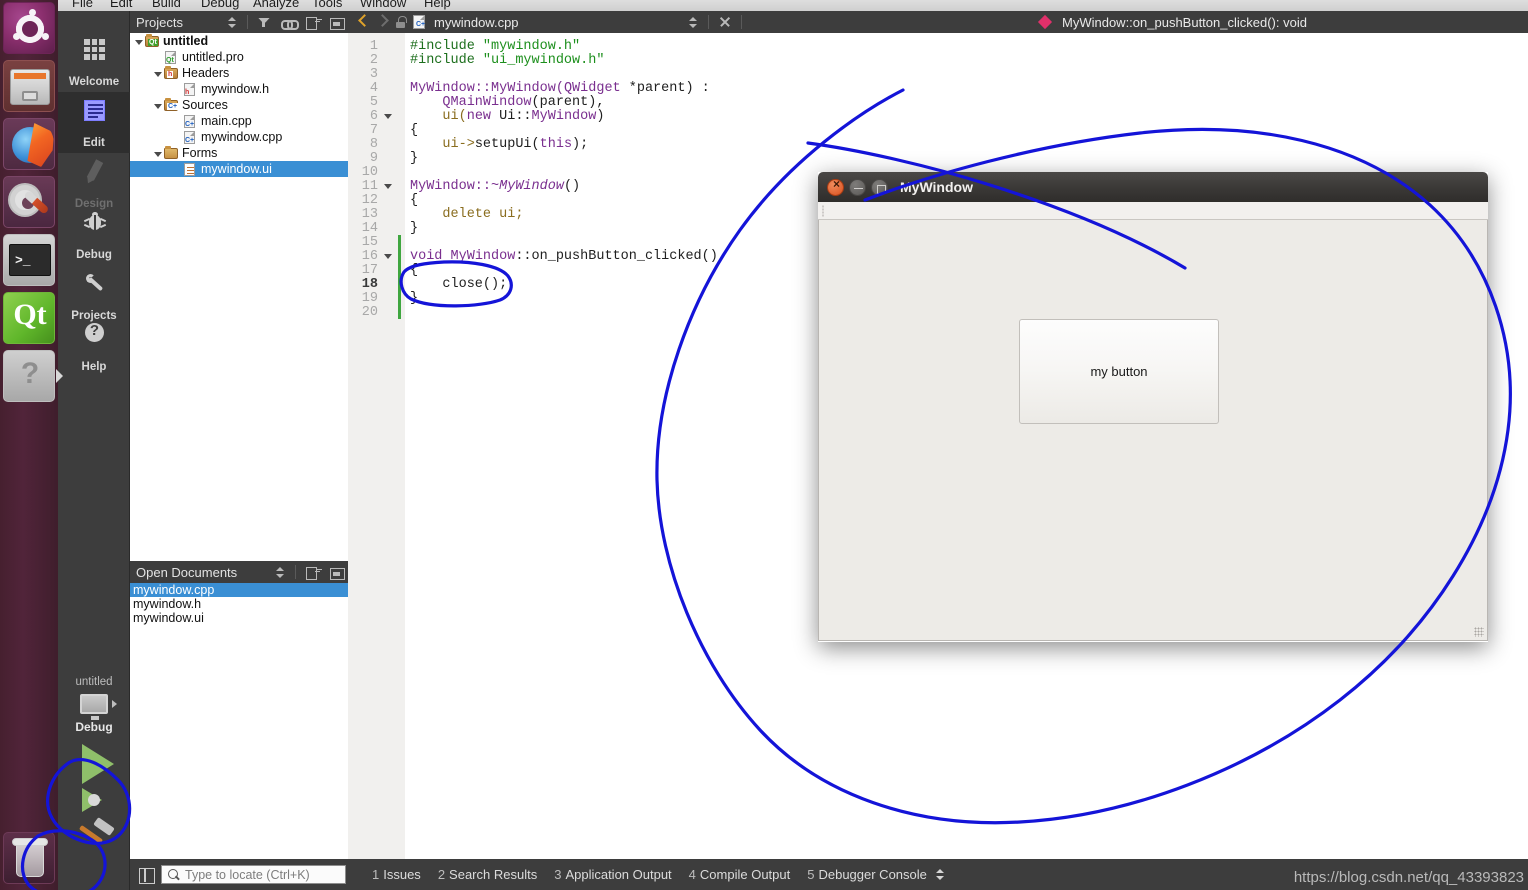 The height and width of the screenshot is (890, 1528). What do you see at coordinates (437, 5) in the screenshot?
I see `menu-help: Help` at bounding box center [437, 5].